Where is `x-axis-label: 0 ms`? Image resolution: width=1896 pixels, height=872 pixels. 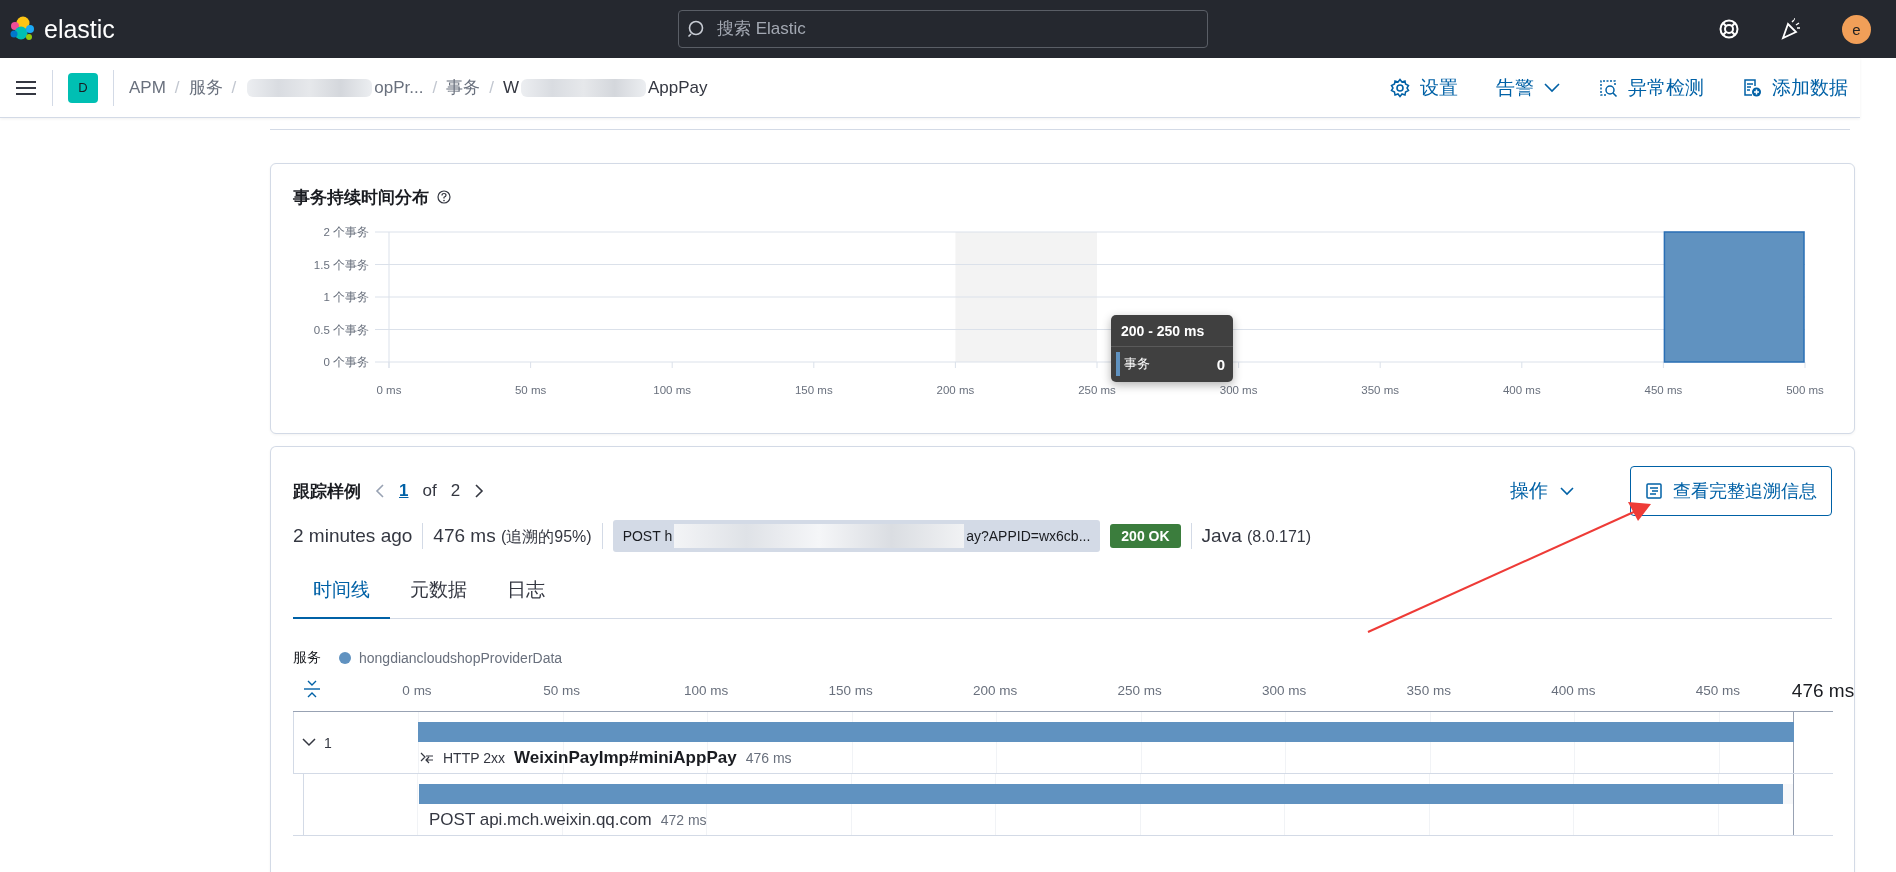 x-axis-label: 0 ms is located at coordinates (389, 390).